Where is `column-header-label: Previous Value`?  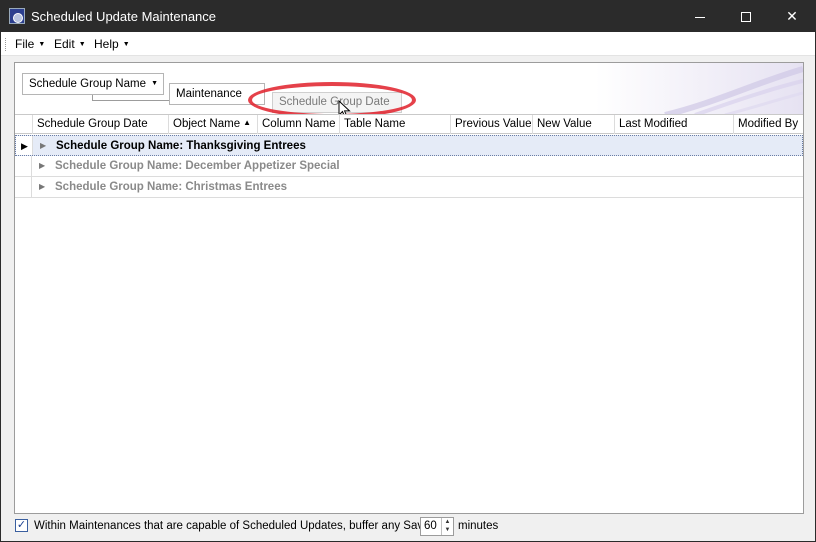
column-header-label: Previous Value is located at coordinates (493, 124).